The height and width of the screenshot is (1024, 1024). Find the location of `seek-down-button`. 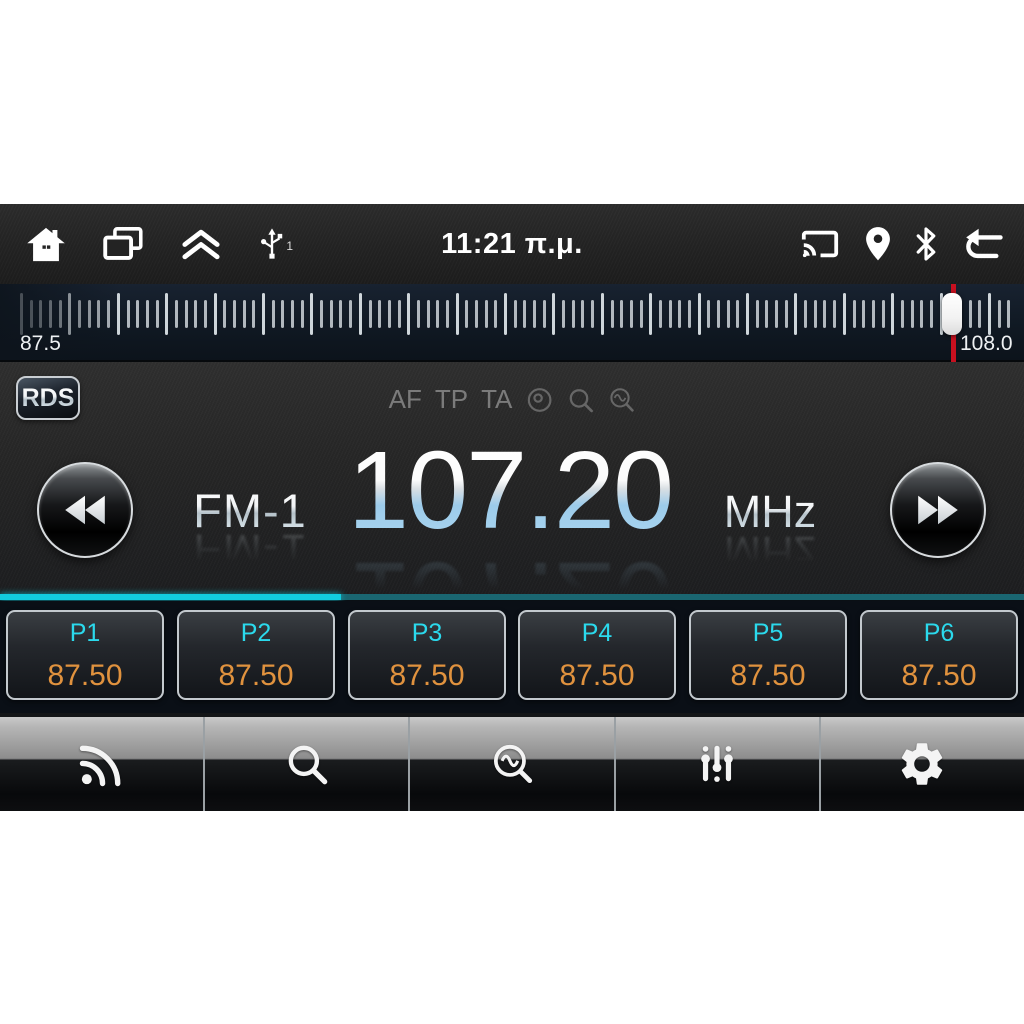

seek-down-button is located at coordinates (85, 510).